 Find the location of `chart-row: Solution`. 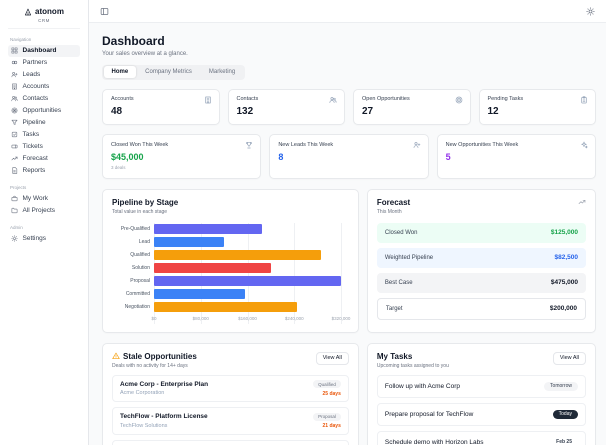

chart-row: Solution is located at coordinates (230, 268).